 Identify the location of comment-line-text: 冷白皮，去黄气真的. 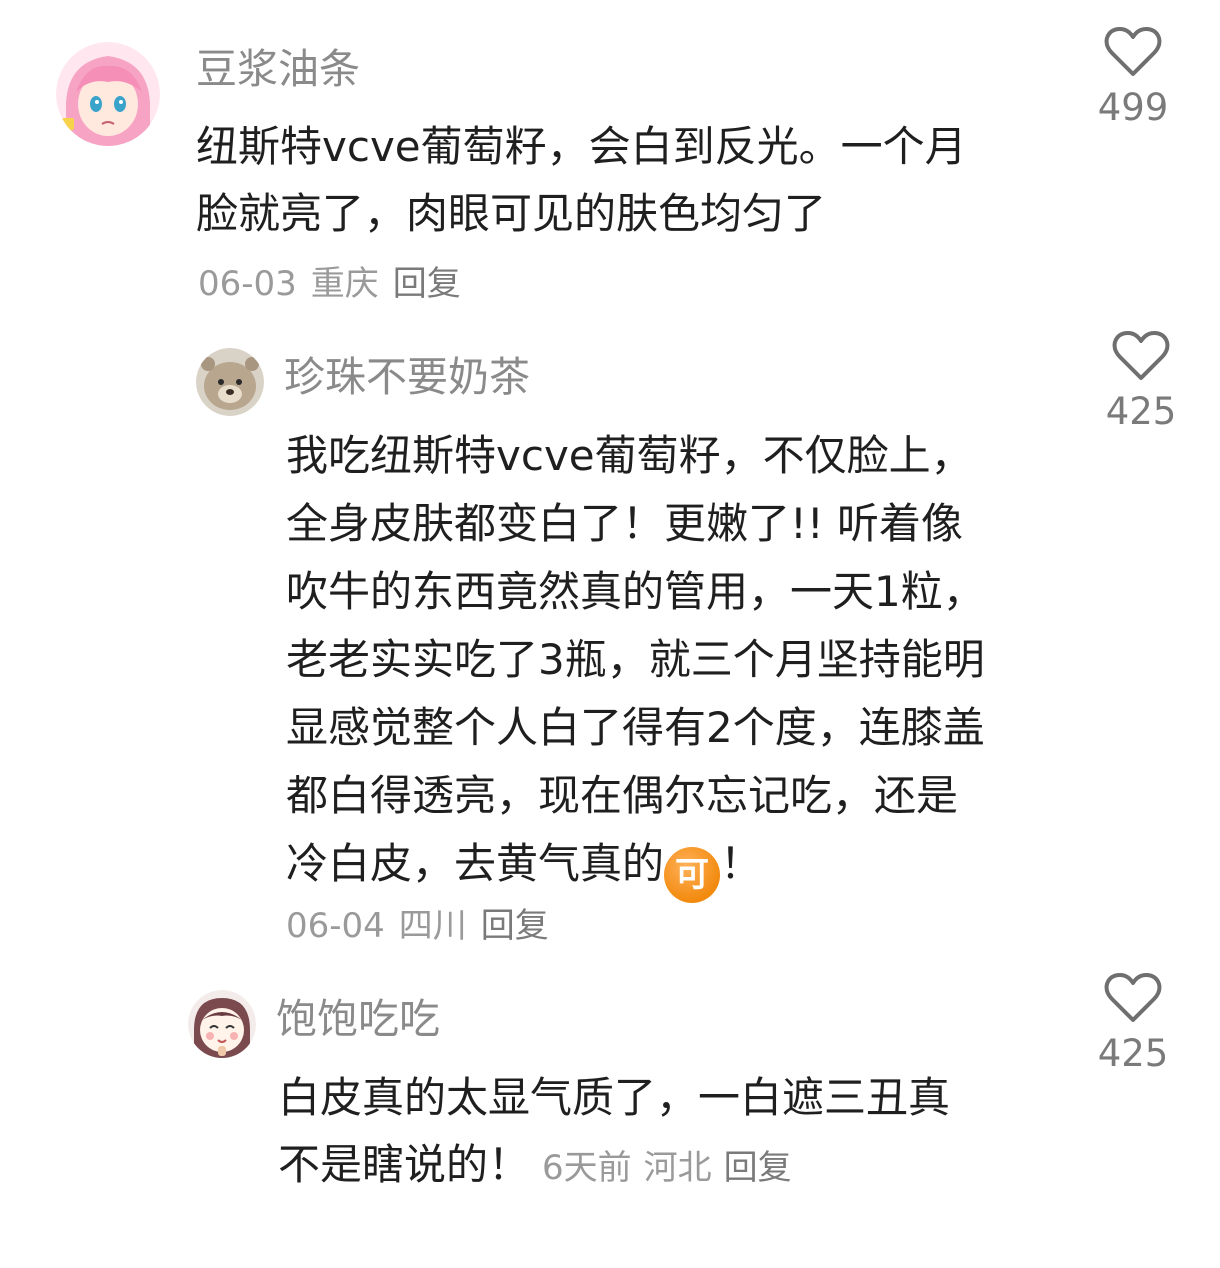
(475, 863).